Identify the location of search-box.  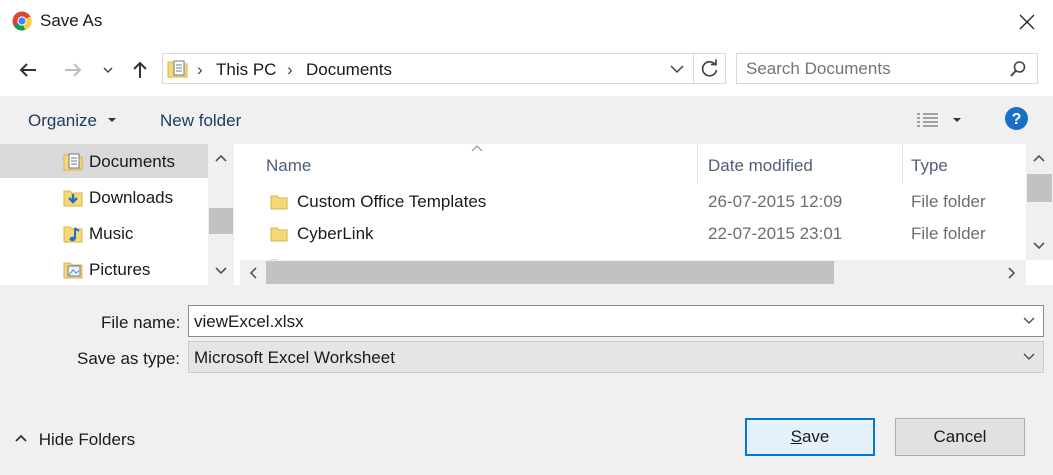
(887, 68).